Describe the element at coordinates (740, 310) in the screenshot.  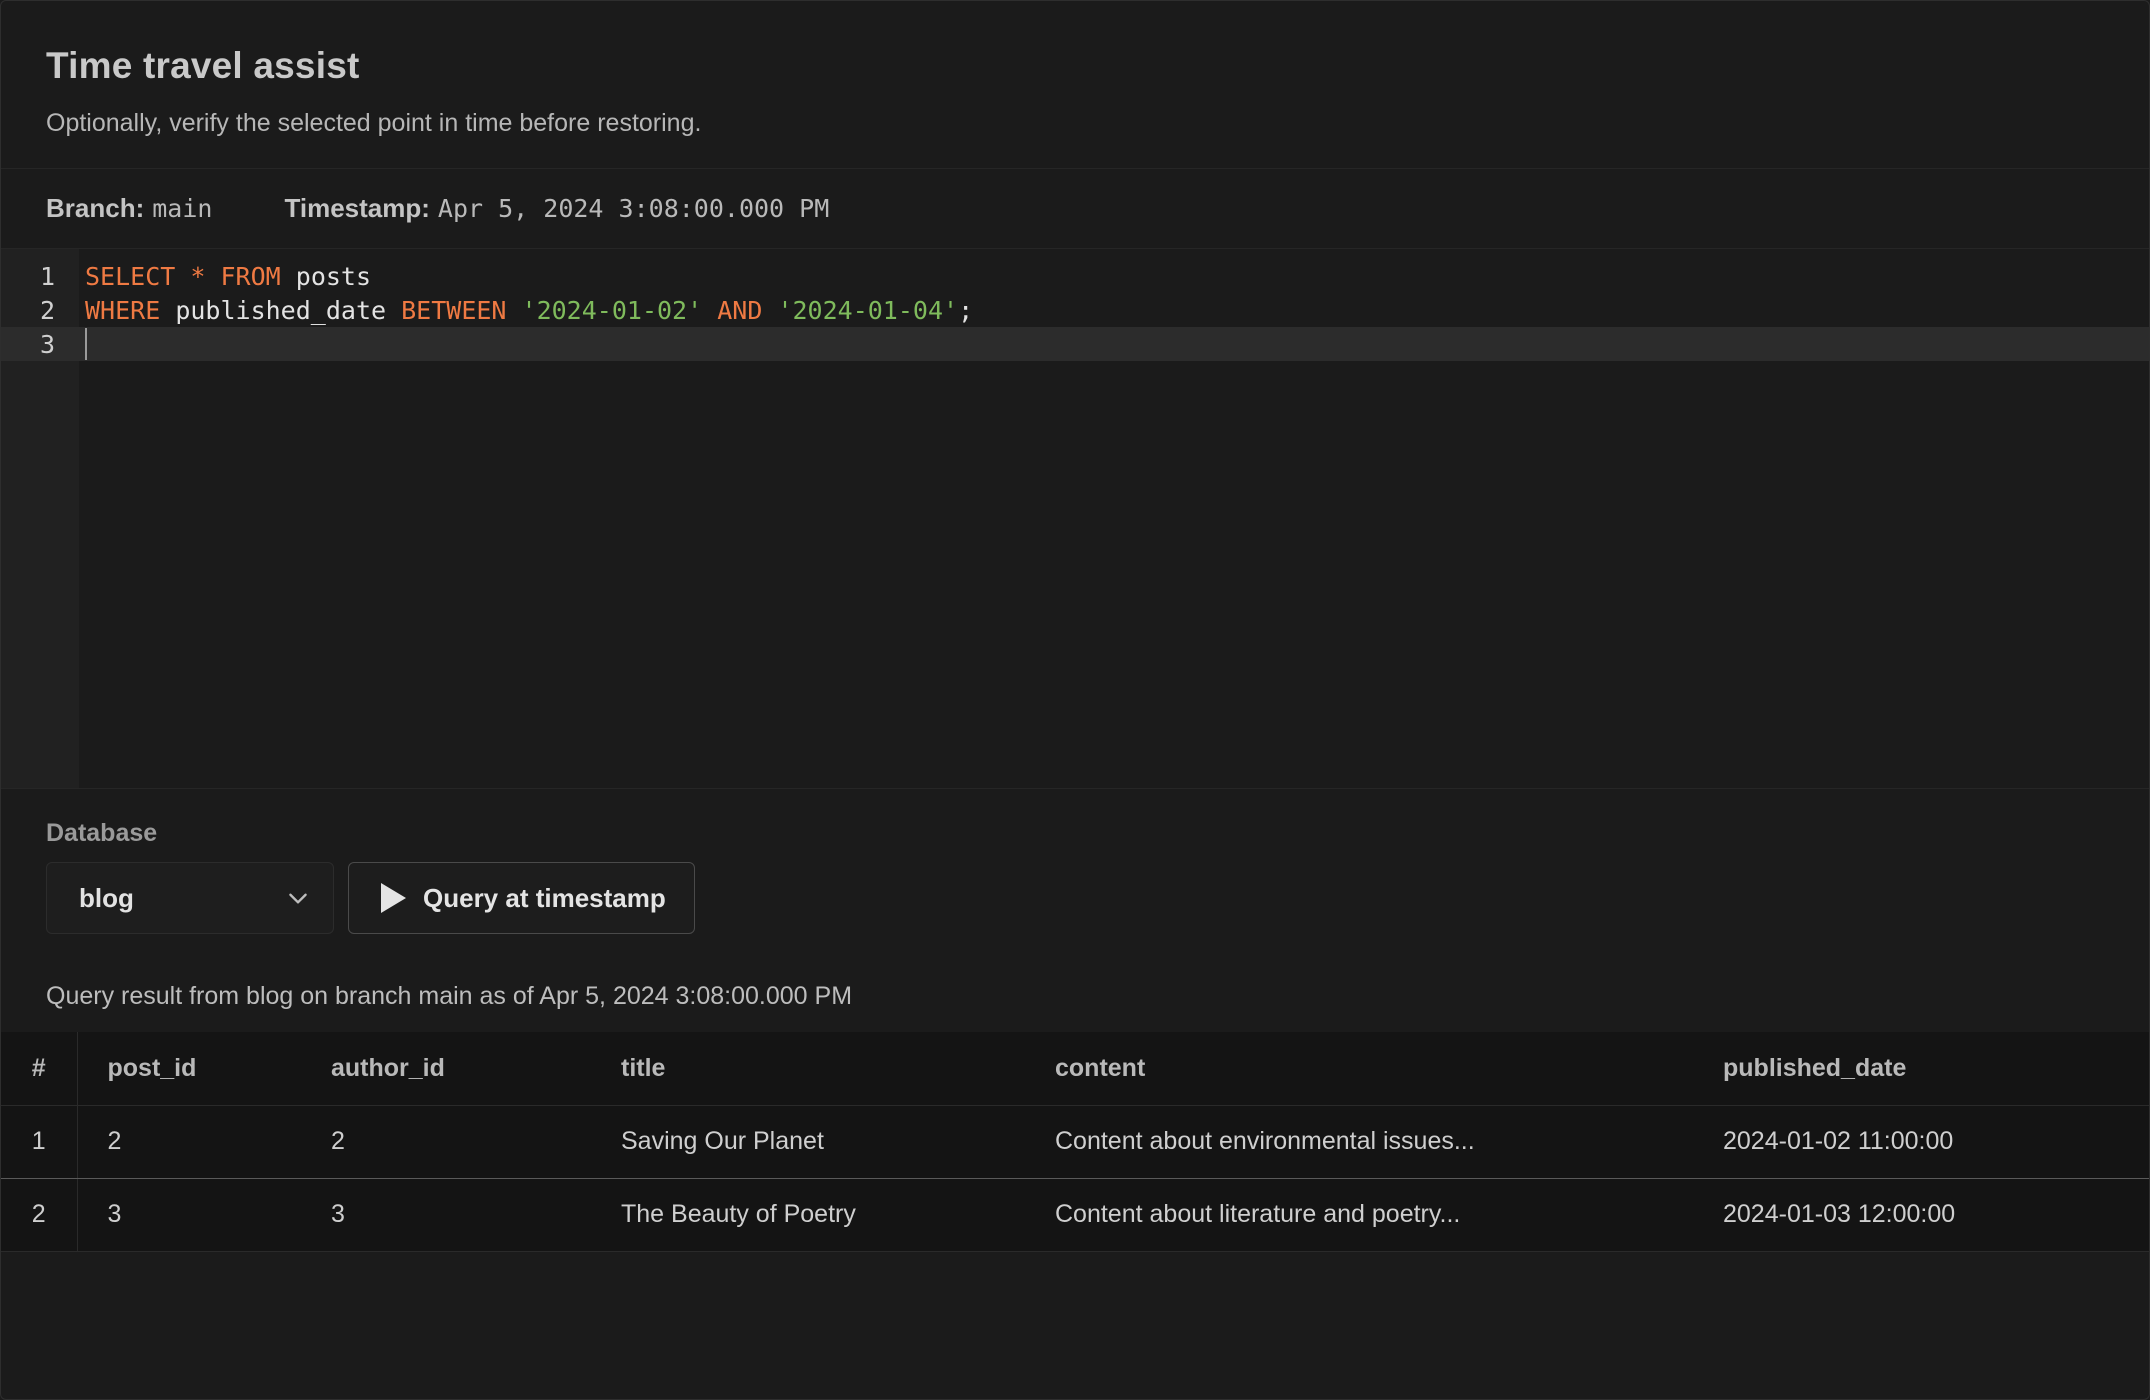
I see `keyword-token: AND` at that location.